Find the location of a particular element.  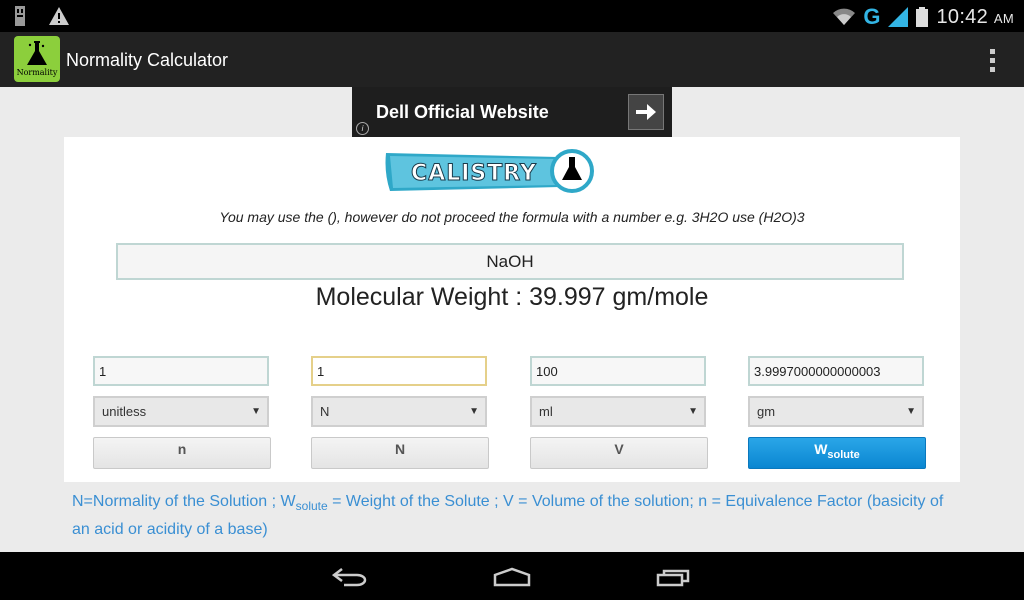

ad-banner: Dell Official Website i is located at coordinates (512, 112).